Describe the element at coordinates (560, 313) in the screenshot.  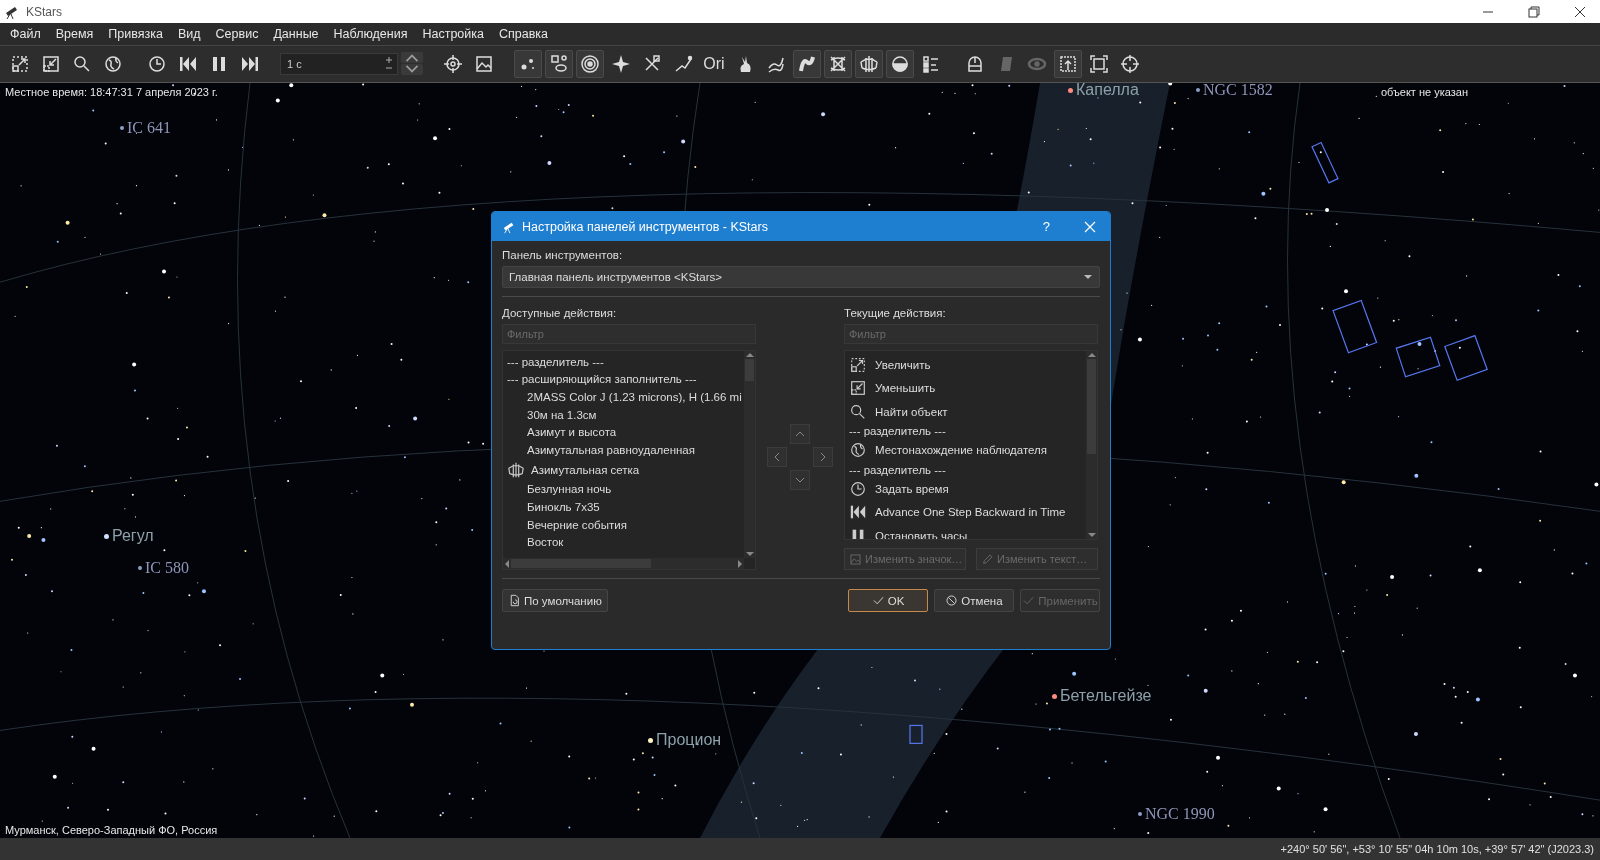
I see `field-label: Доступные действия:` at that location.